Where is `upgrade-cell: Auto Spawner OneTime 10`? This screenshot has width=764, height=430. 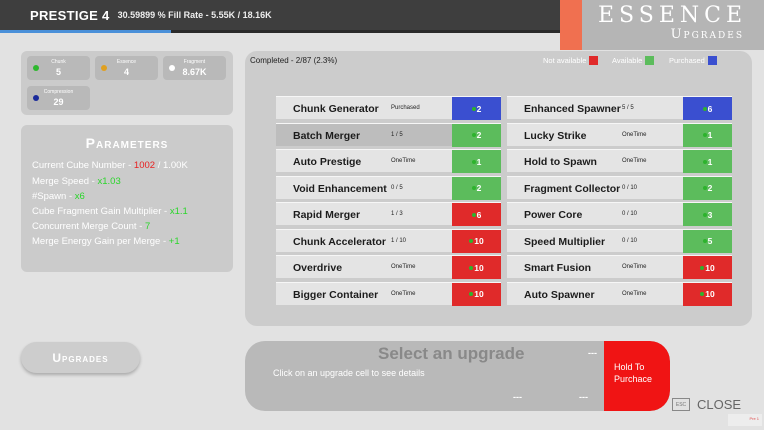 upgrade-cell: Auto Spawner OneTime 10 is located at coordinates (619, 293).